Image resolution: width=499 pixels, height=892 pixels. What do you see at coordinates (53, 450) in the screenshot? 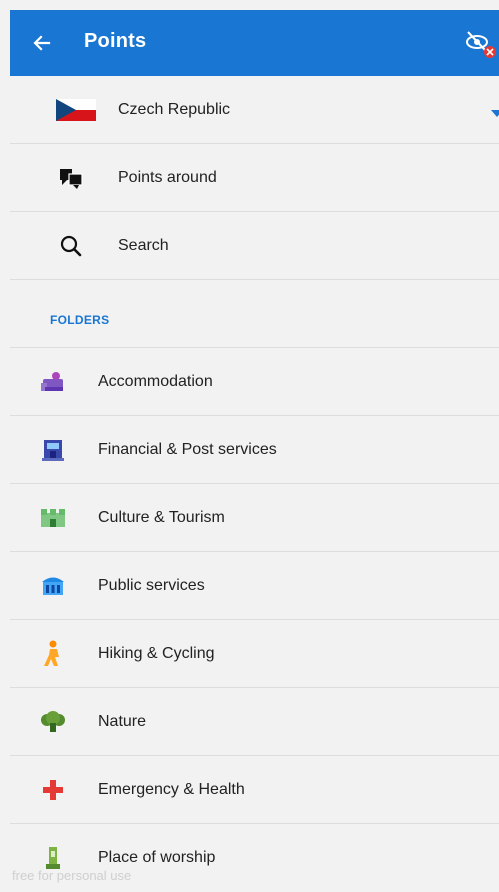
I see `bank-icon` at bounding box center [53, 450].